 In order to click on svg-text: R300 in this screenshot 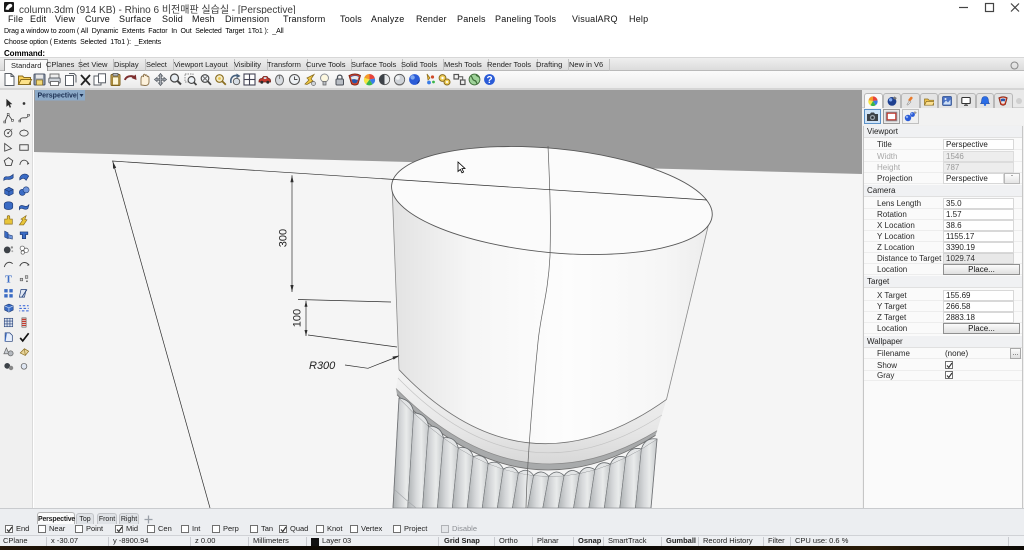, I will do `click(322, 366)`.